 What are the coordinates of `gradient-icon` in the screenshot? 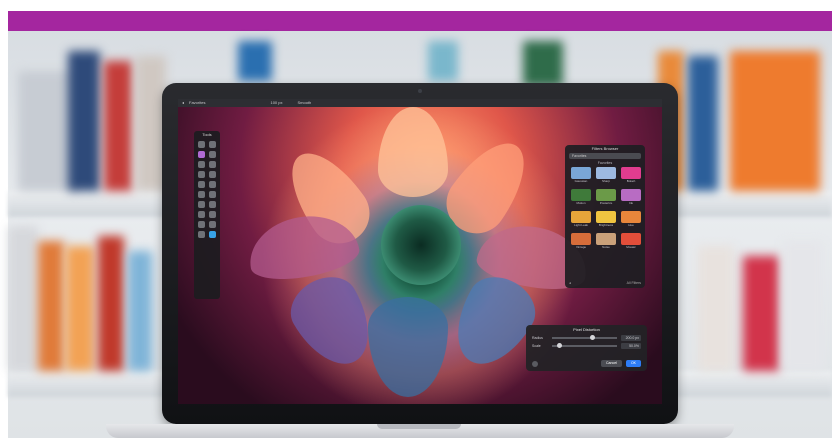 It's located at (212, 184).